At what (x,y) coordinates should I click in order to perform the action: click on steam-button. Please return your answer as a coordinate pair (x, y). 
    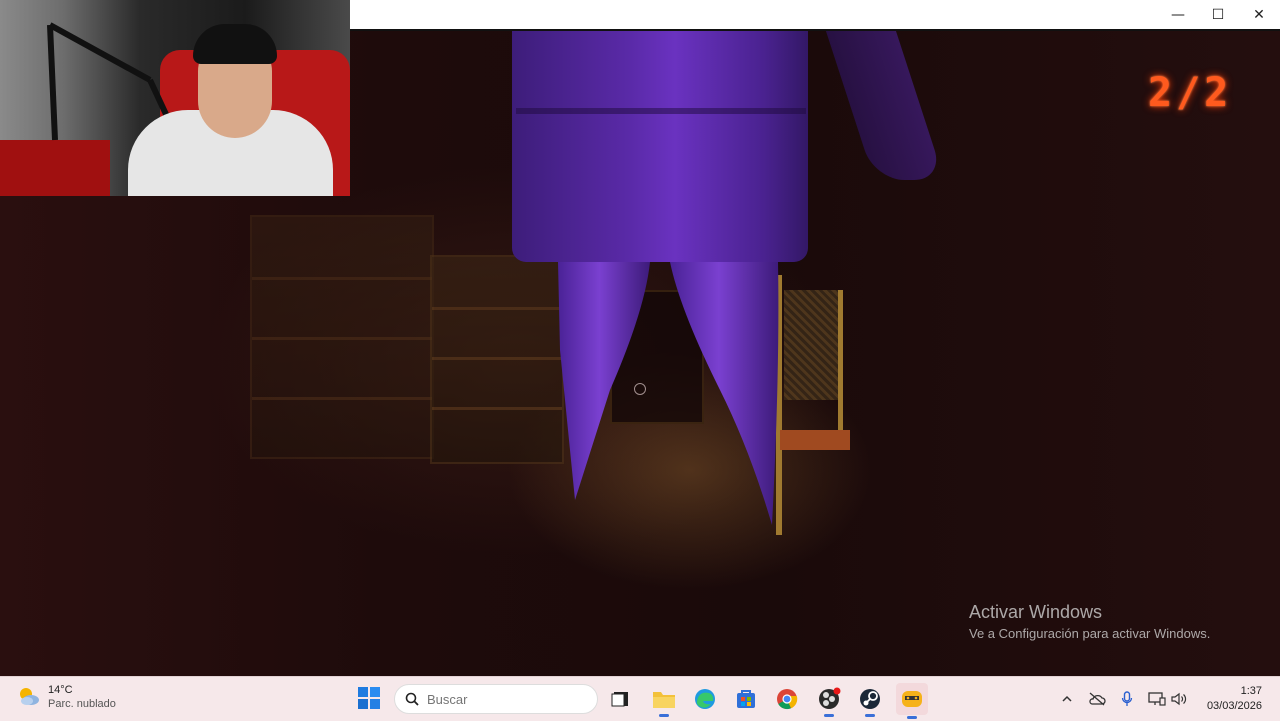
    Looking at the image, I should click on (870, 701).